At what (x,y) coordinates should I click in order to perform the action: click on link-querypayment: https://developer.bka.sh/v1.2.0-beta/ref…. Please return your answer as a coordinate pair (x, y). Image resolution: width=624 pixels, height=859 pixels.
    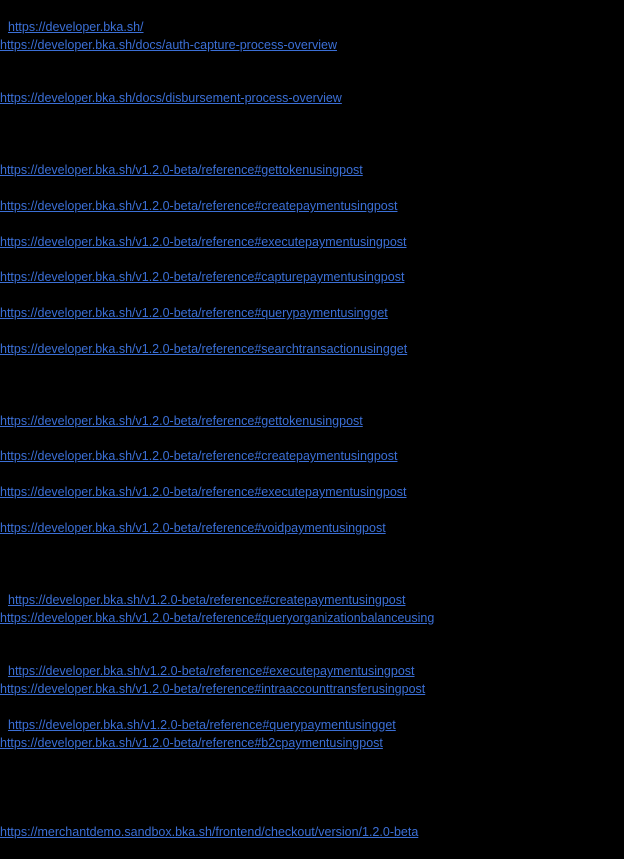
    Looking at the image, I should click on (194, 313).